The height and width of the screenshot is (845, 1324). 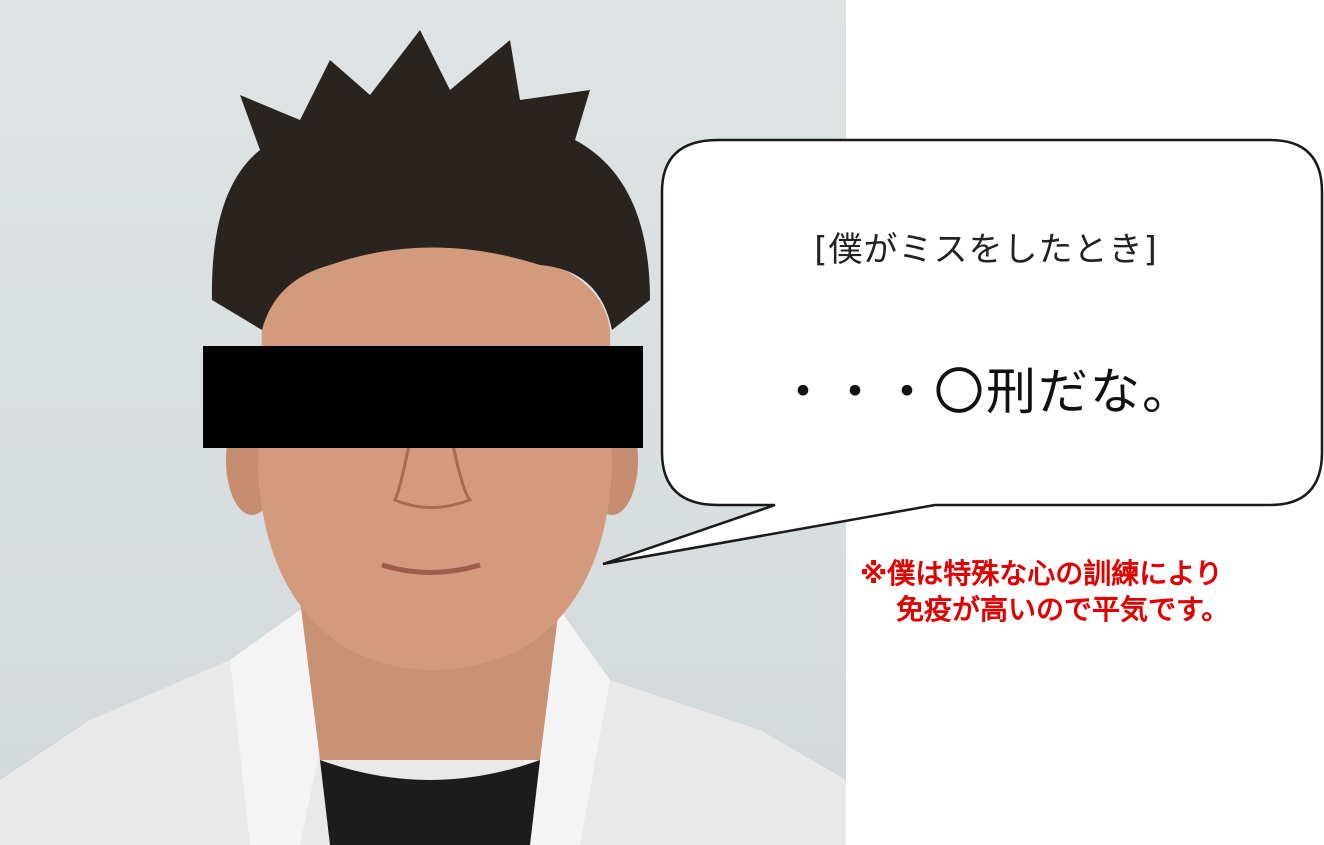 I want to click on note-line-2: 免疫が高いので平気です。, so click(x=1063, y=609).